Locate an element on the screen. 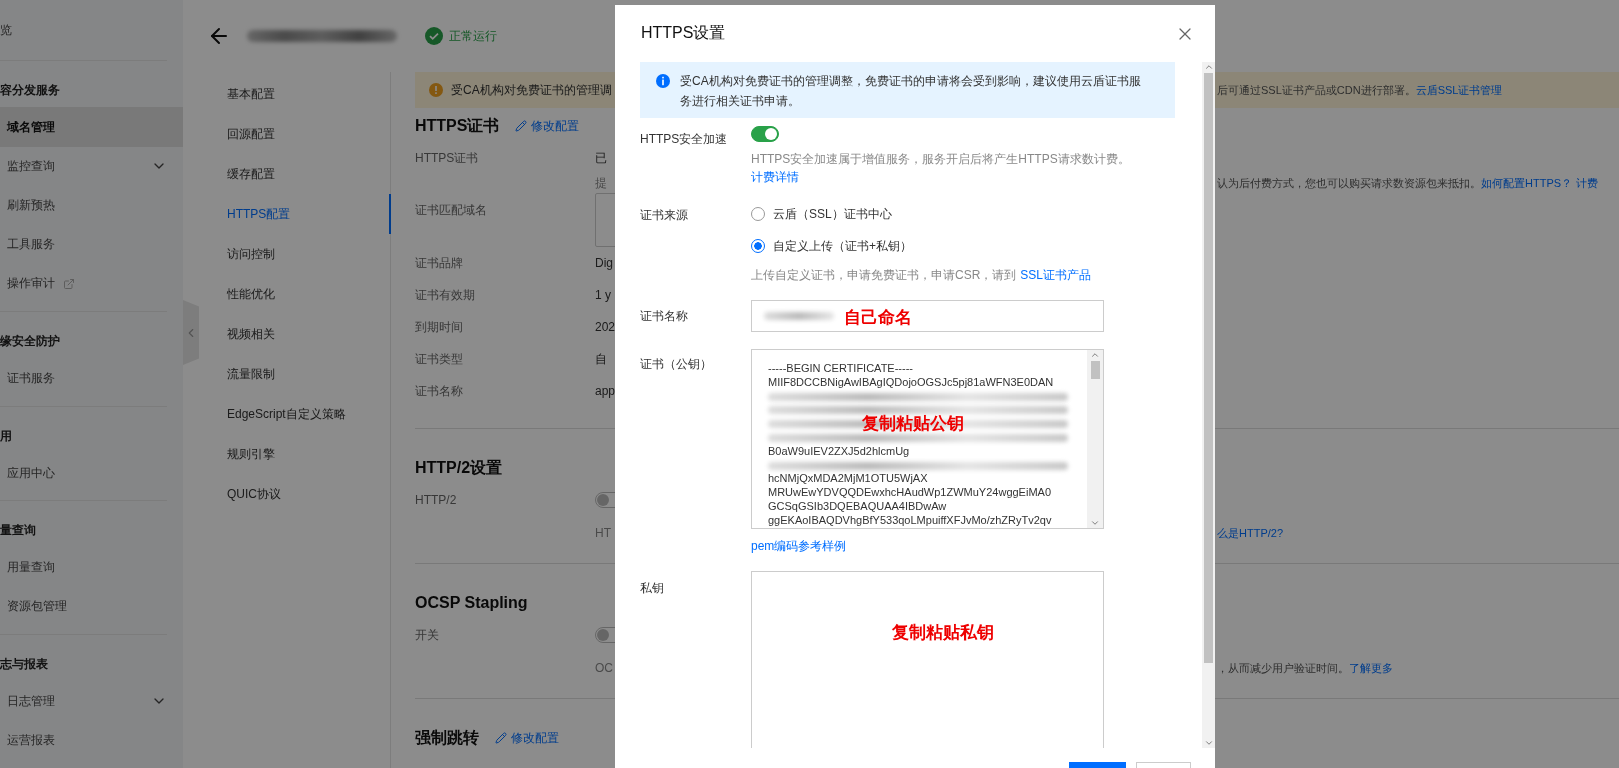 The image size is (1619, 768). external-link-icon is located at coordinates (69, 283).